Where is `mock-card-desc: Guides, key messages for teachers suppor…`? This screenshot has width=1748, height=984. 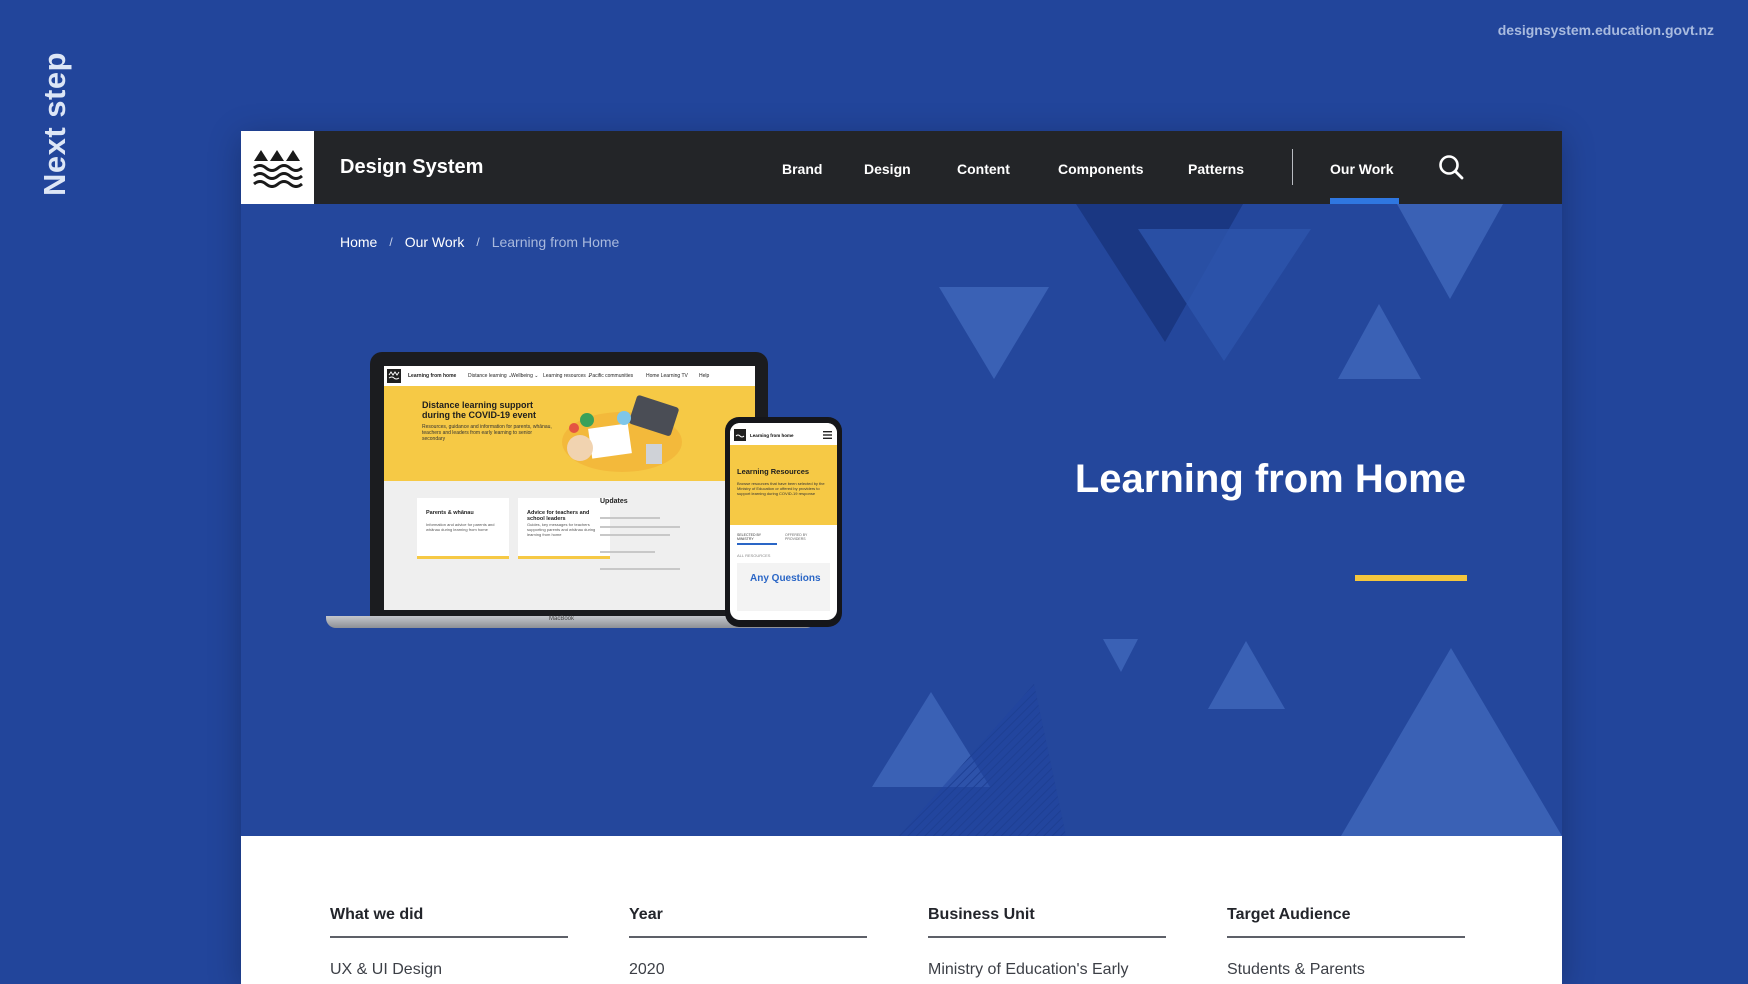 mock-card-desc: Guides, key messages for teachers suppor… is located at coordinates (561, 529).